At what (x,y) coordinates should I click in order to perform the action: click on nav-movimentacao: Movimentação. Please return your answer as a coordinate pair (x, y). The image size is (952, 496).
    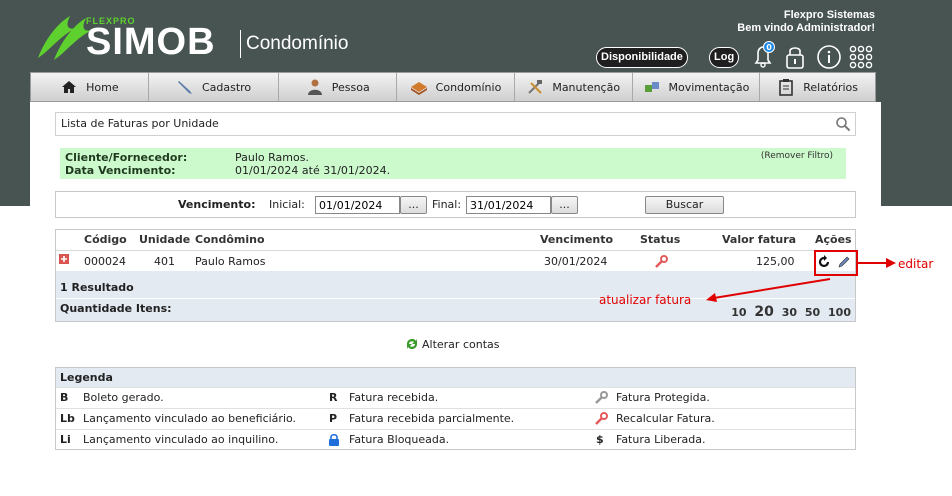
    Looking at the image, I should click on (697, 87).